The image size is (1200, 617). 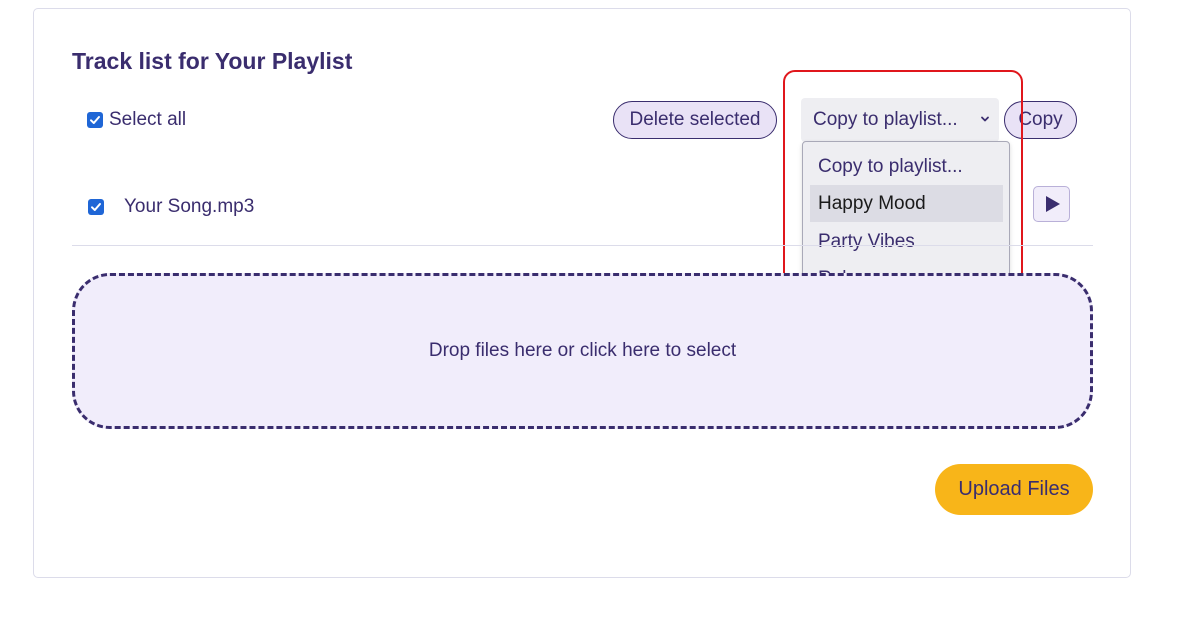 What do you see at coordinates (985, 119) in the screenshot?
I see `chevron-down-icon` at bounding box center [985, 119].